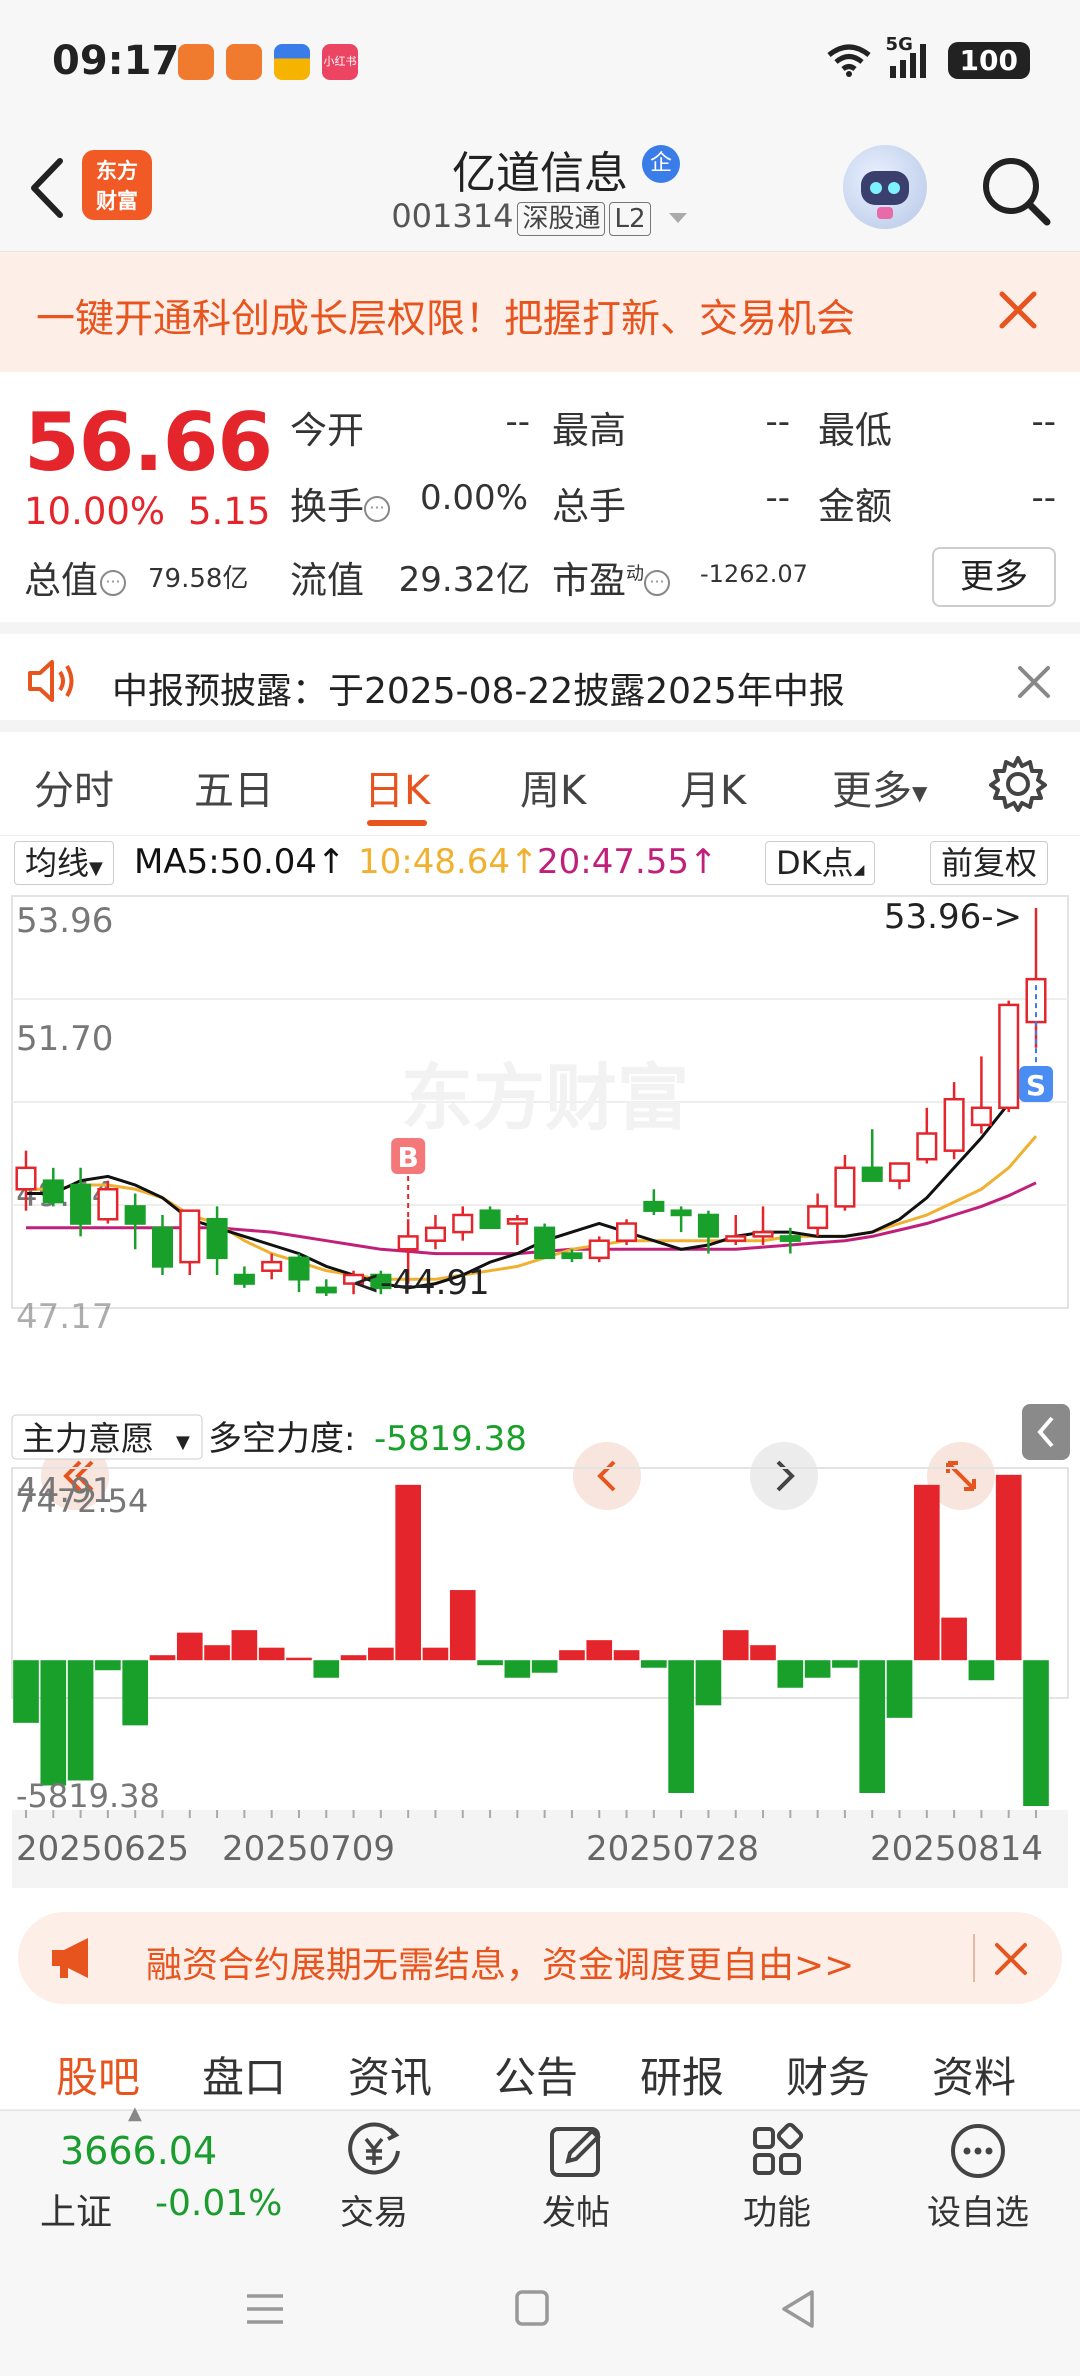  Describe the element at coordinates (994, 577) in the screenshot. I see `more-button: 更多` at that location.